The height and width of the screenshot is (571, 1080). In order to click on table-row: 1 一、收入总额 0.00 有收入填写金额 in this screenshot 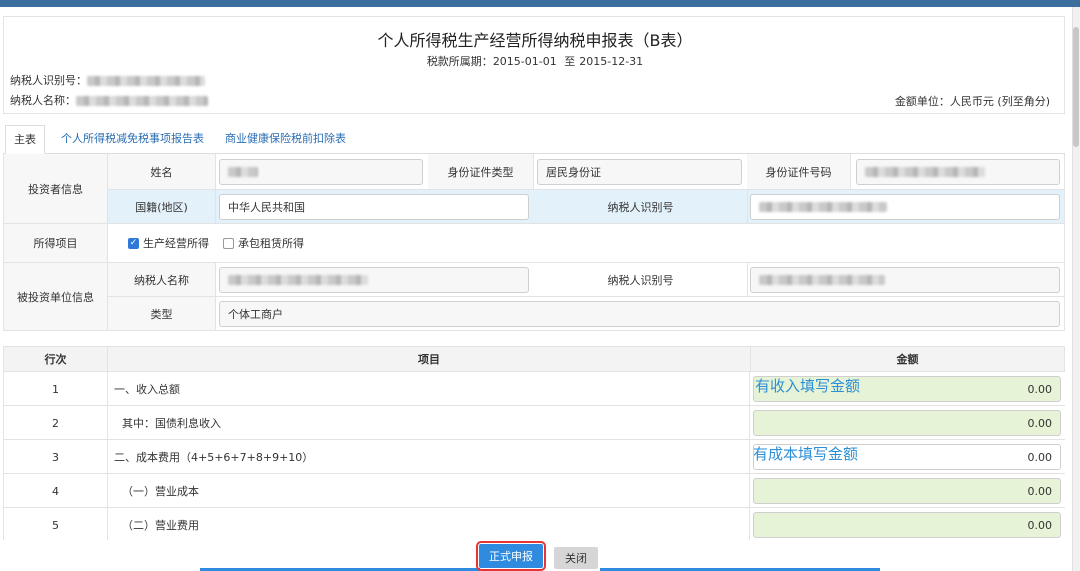, I will do `click(534, 389)`.